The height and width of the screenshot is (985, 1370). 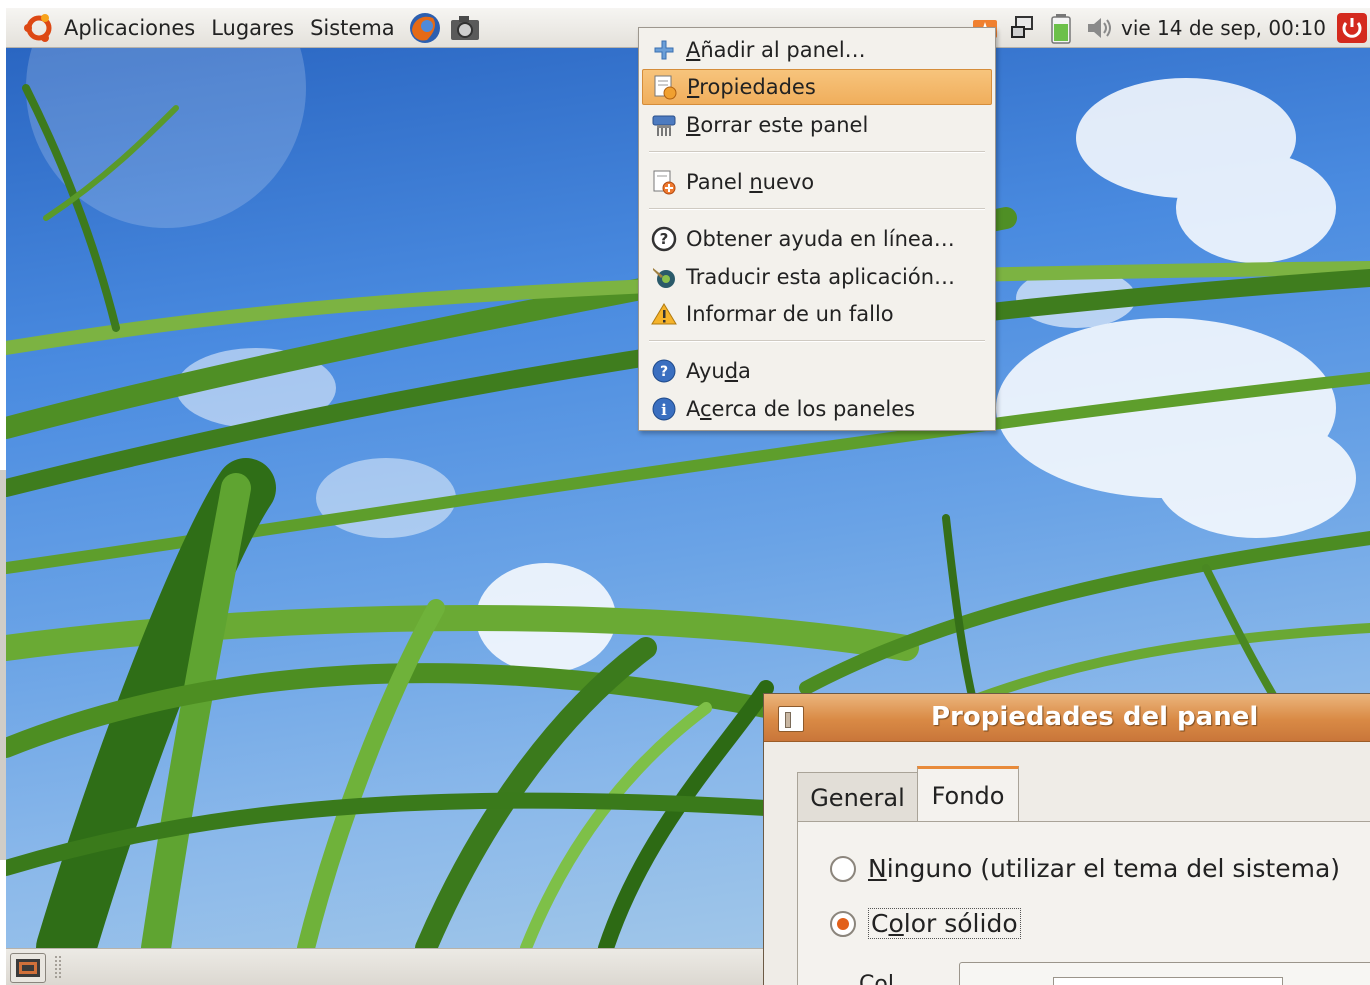 What do you see at coordinates (790, 314) in the screenshot?
I see `menu-item-label: Informar de un fallo` at bounding box center [790, 314].